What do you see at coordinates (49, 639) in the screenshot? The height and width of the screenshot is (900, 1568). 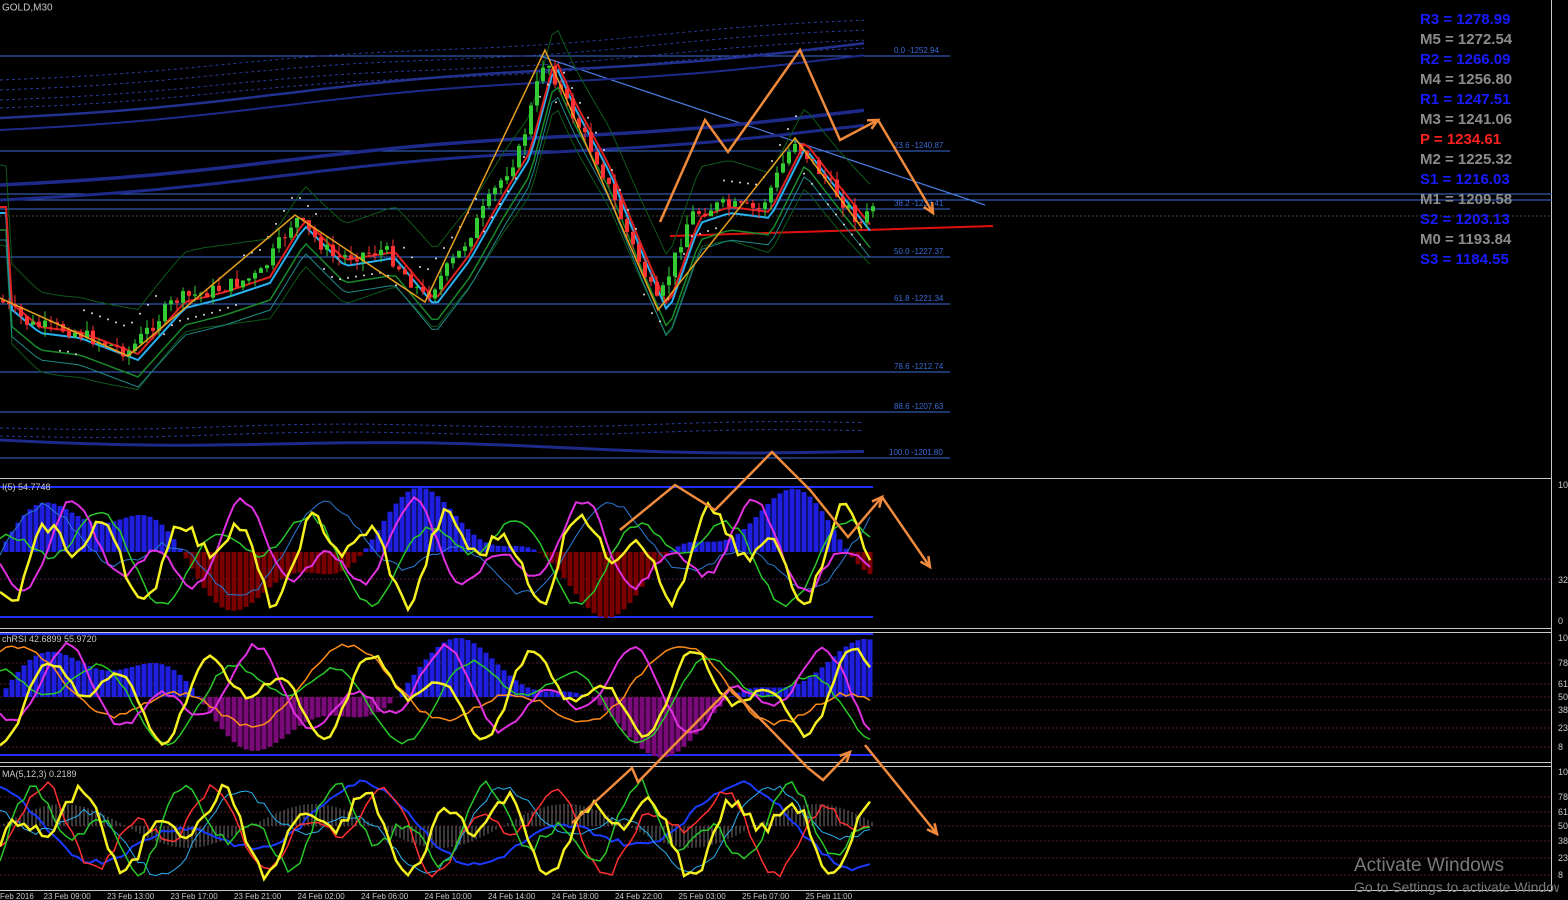 I see `panel2-label: chRSI 42.6899 55.9720` at bounding box center [49, 639].